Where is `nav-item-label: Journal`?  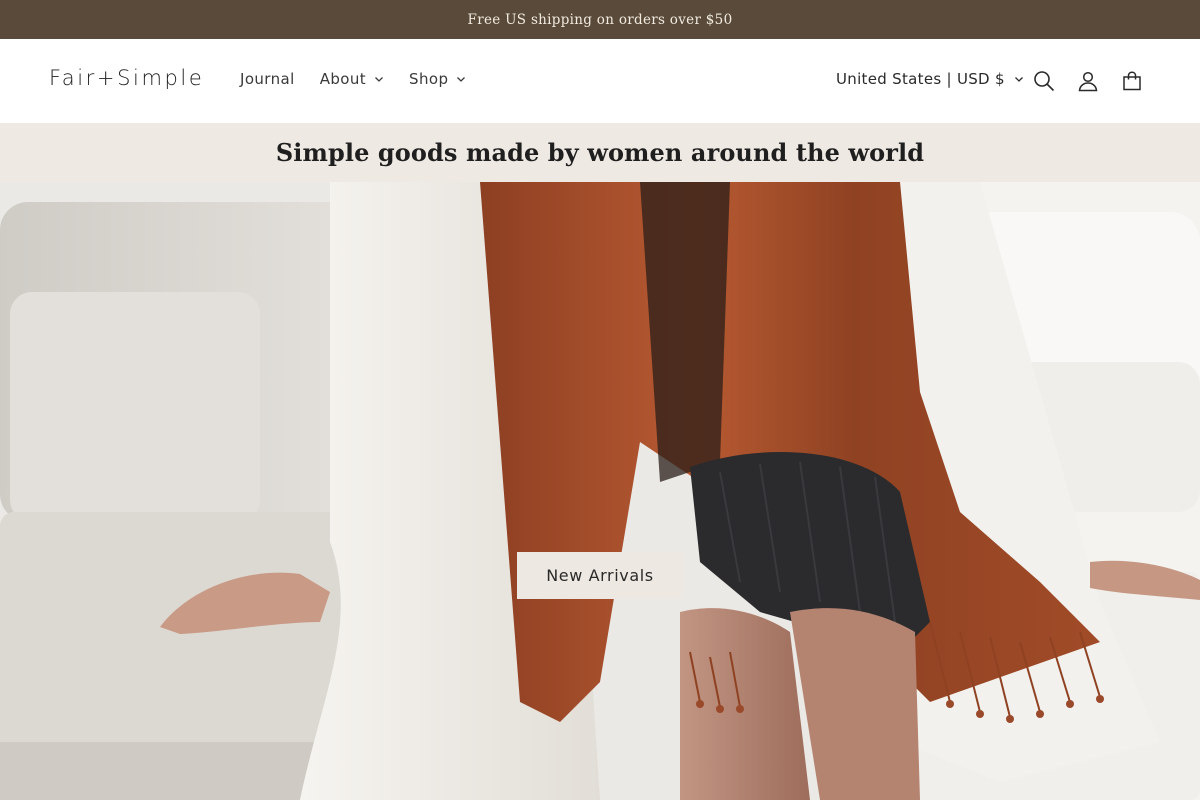 nav-item-label: Journal is located at coordinates (267, 79).